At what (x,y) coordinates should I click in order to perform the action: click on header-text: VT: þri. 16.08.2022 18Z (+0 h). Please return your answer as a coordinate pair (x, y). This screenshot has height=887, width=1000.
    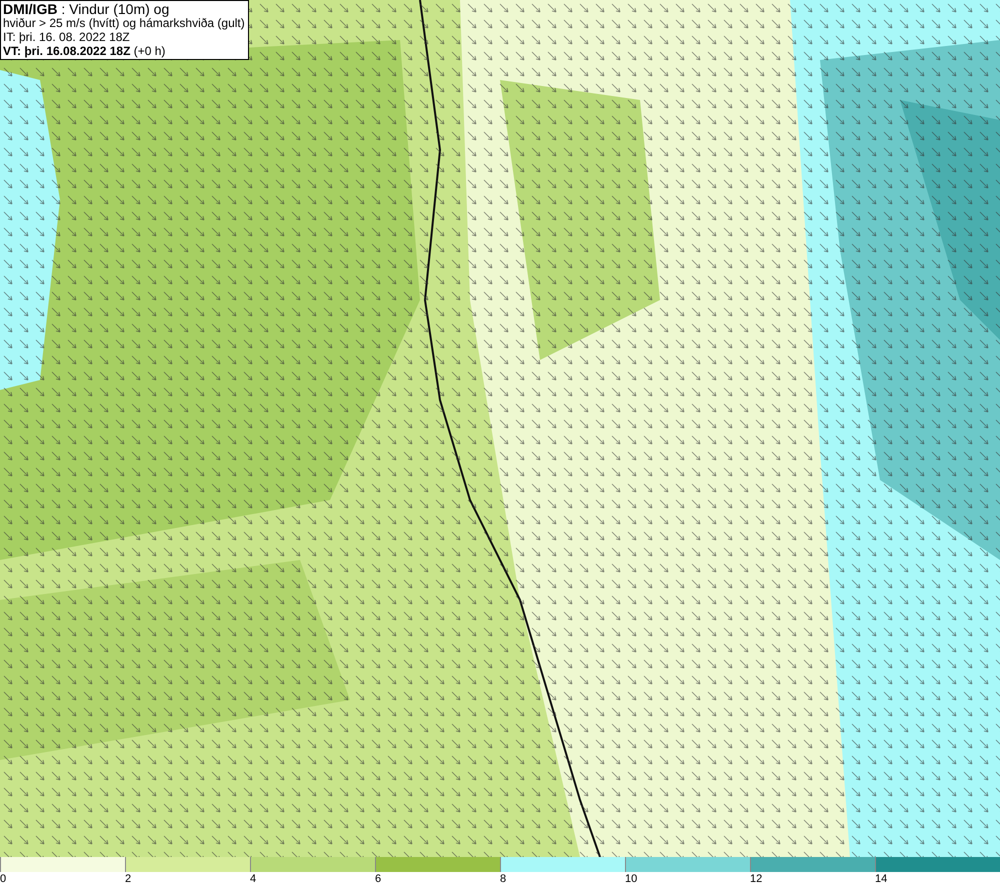
    Looking at the image, I should click on (84, 51).